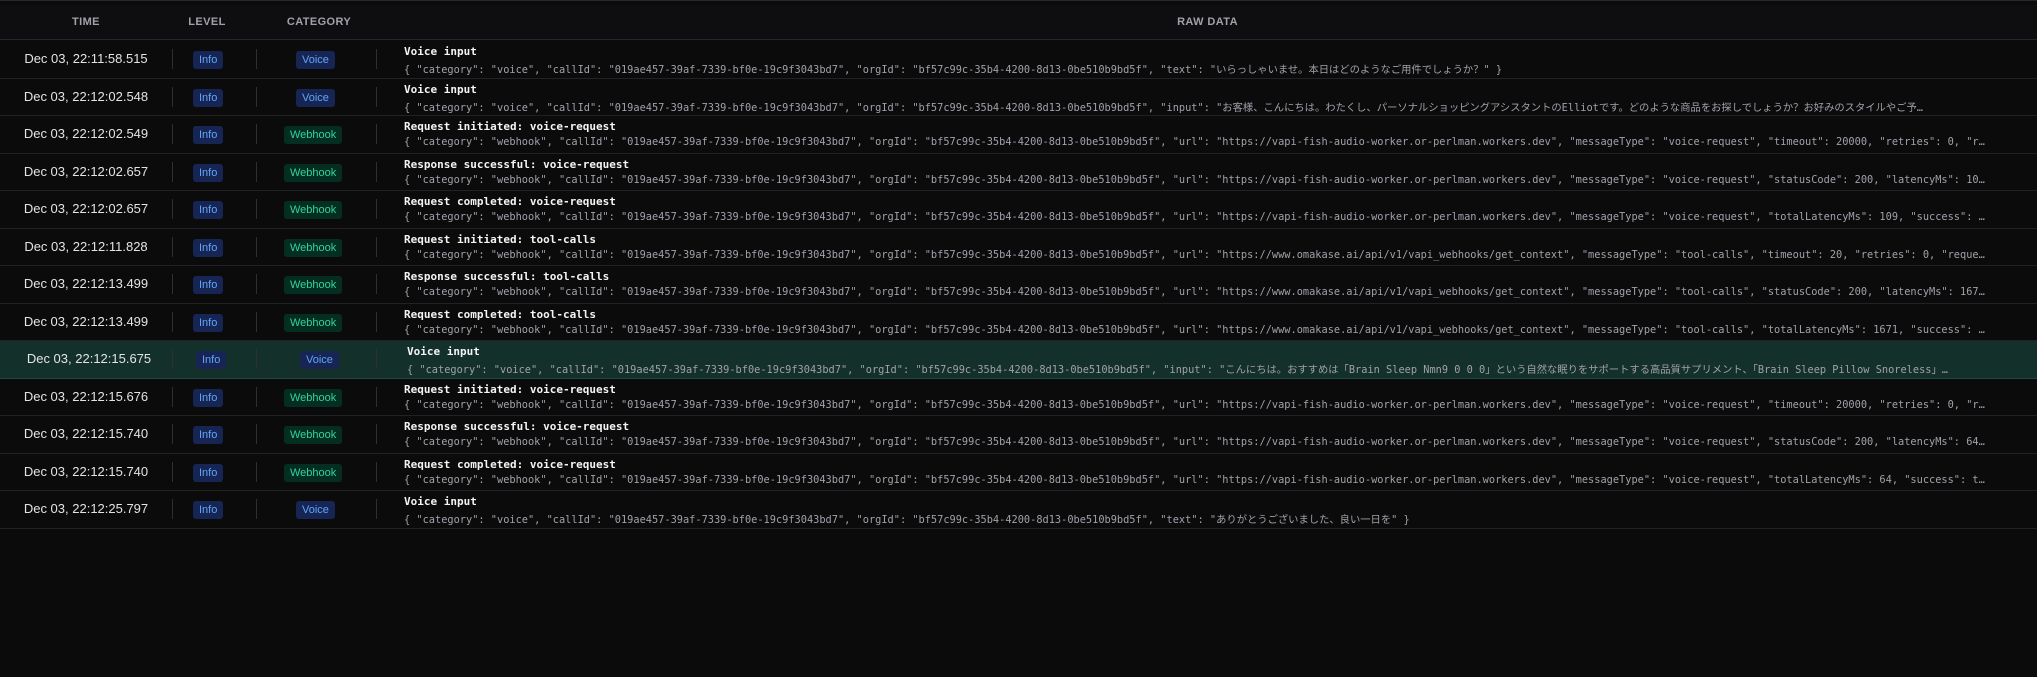 This screenshot has width=2037, height=677. What do you see at coordinates (319, 22) in the screenshot?
I see `column-header-category: CATEGORY` at bounding box center [319, 22].